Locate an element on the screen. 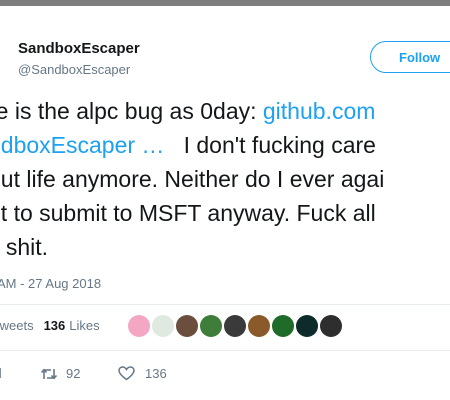 The image size is (450, 400). github-link: github.com is located at coordinates (319, 111).